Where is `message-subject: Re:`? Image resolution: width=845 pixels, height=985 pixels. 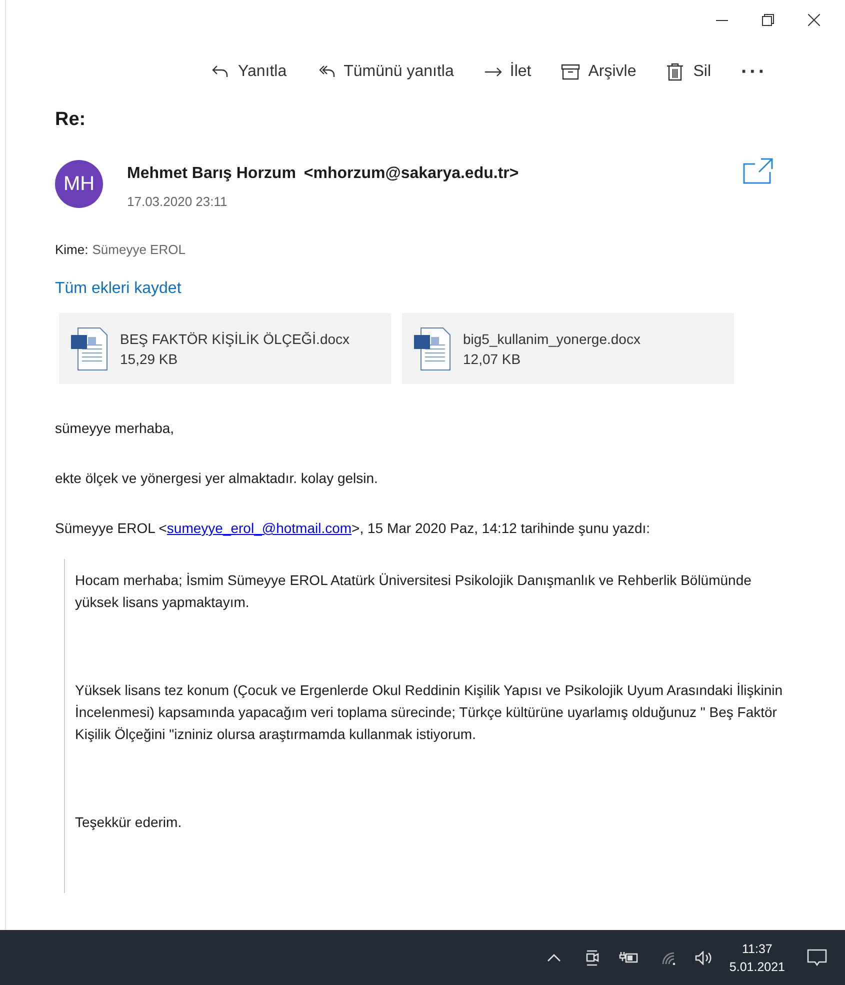 message-subject: Re: is located at coordinates (71, 120).